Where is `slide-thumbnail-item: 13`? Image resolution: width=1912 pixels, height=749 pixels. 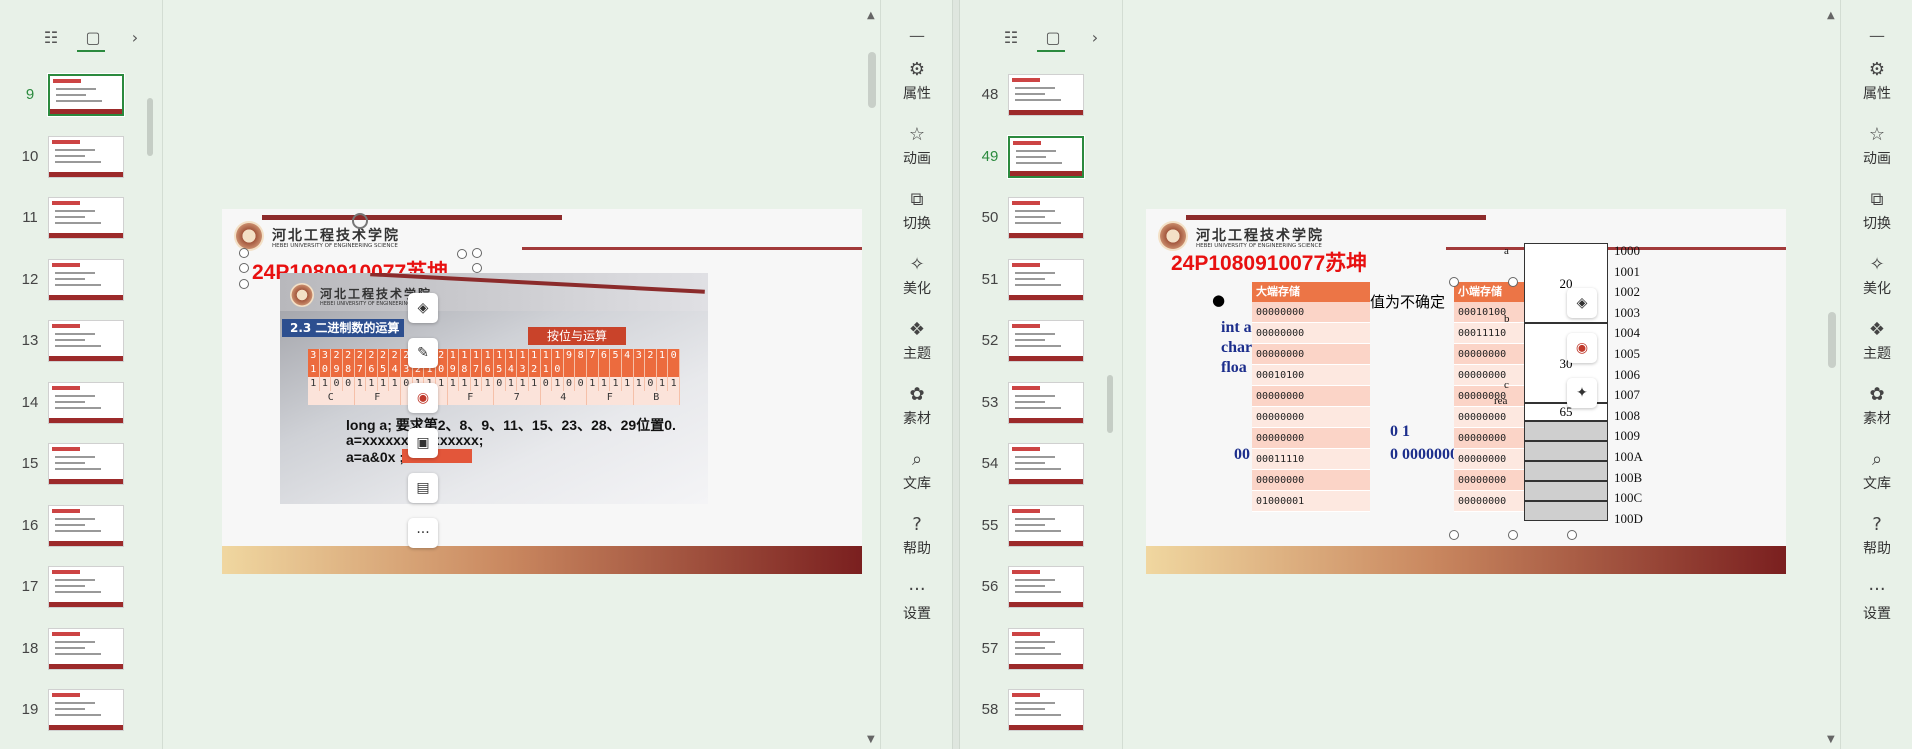 slide-thumbnail-item: 13 is located at coordinates (70, 342).